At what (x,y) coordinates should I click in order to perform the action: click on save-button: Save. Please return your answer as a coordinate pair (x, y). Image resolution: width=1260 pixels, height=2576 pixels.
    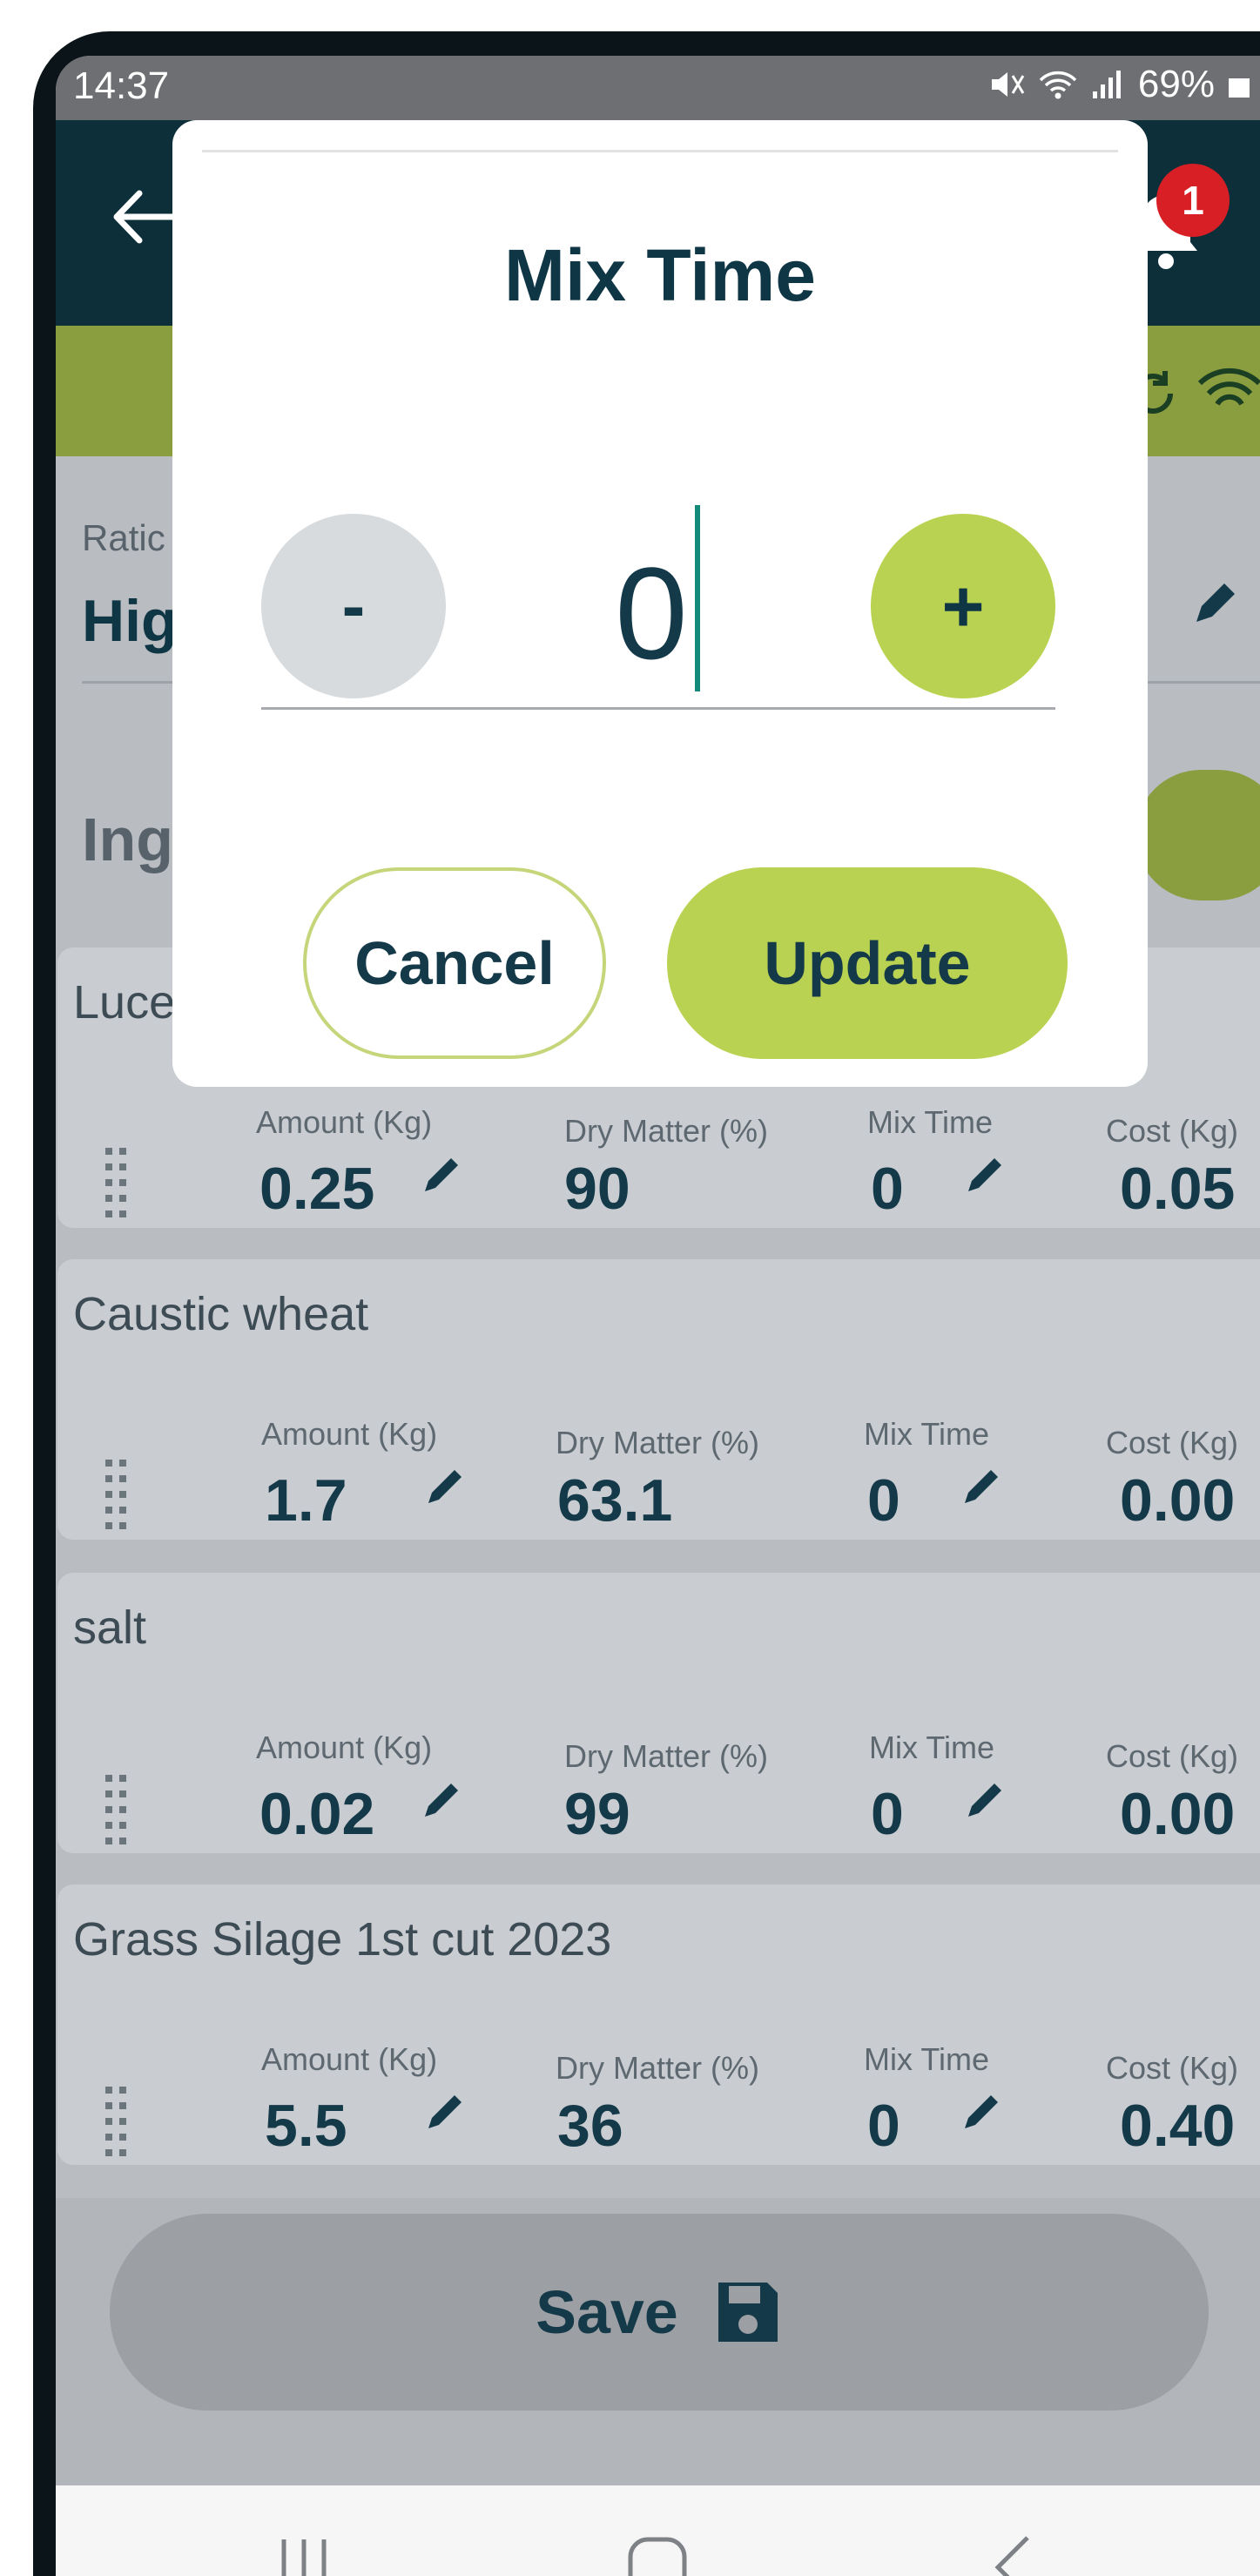
    Looking at the image, I should click on (659, 2312).